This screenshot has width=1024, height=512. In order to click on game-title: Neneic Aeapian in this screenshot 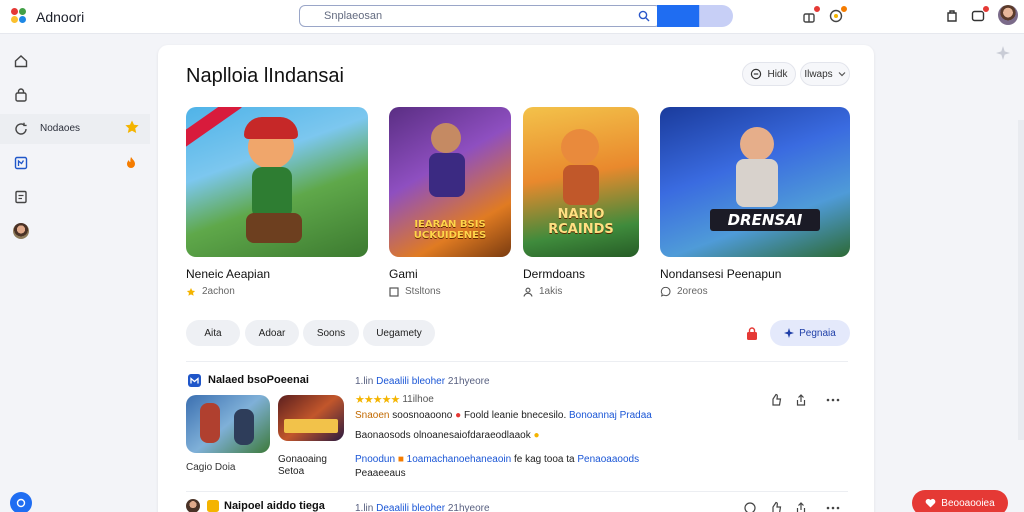, I will do `click(228, 274)`.